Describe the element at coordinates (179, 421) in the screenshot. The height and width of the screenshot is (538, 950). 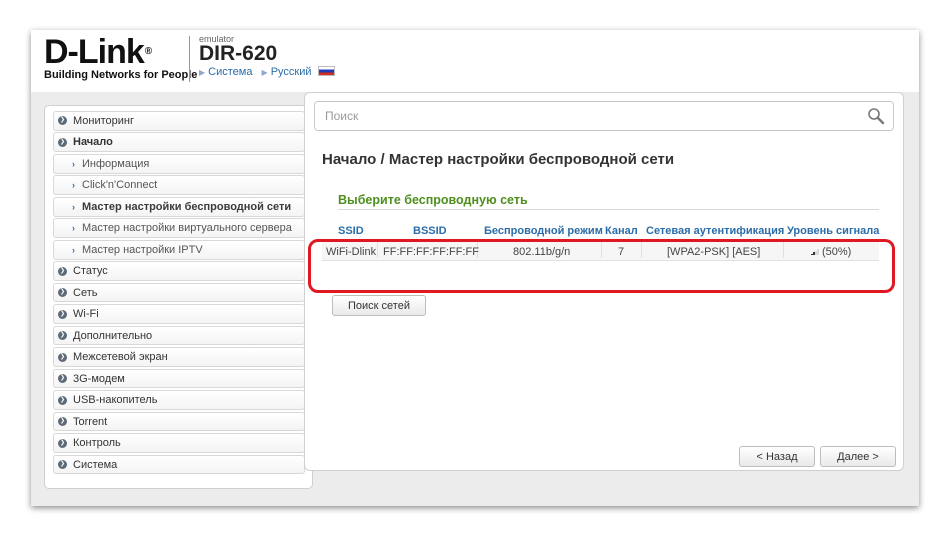
I see `sidebar-item-torrent: ❯ Torrent` at that location.